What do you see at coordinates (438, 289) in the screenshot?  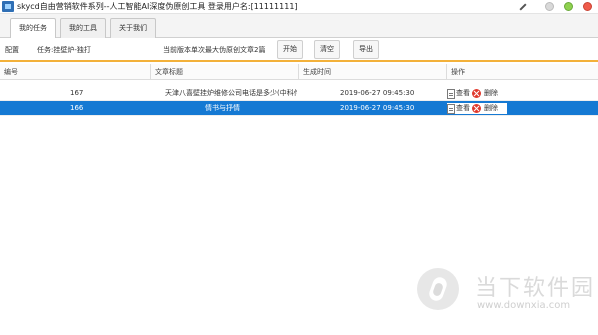 I see `watermark-logo-icon` at bounding box center [438, 289].